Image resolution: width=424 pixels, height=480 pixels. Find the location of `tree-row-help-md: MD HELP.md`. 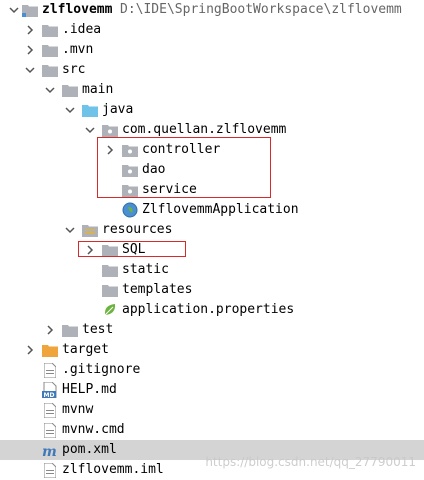

tree-row-help-md: MD HELP.md is located at coordinates (212, 390).